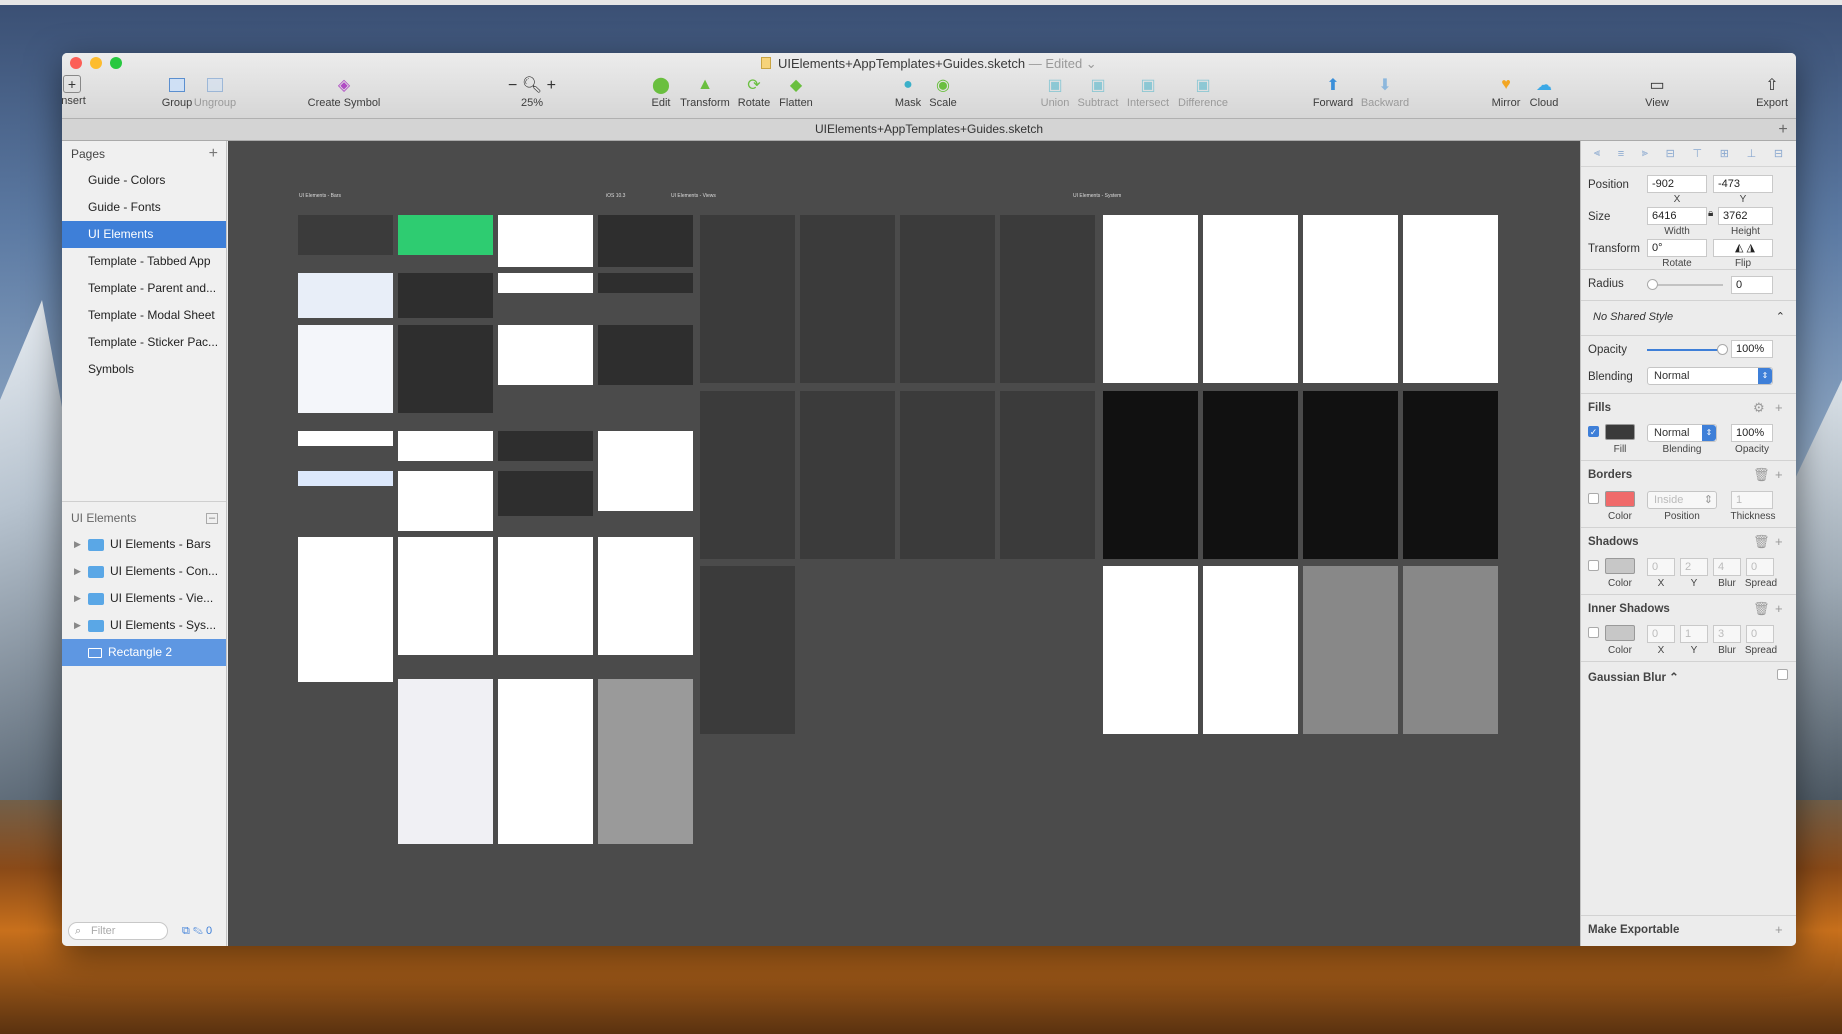 Image resolution: width=1842 pixels, height=1034 pixels. Describe the element at coordinates (1677, 248) in the screenshot. I see `rotate-field: 0°` at that location.